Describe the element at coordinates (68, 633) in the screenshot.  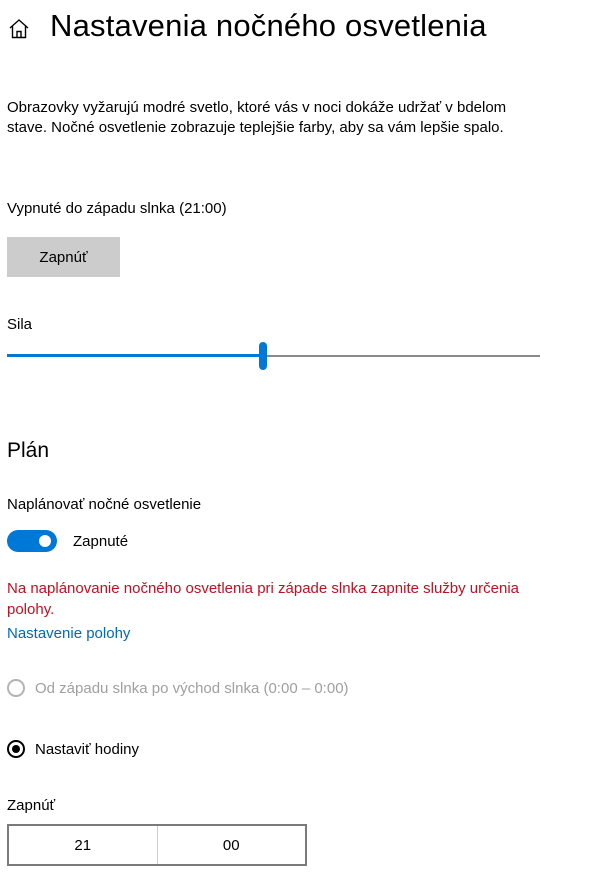
I see `location-settings-link: Nastavenie polohy` at that location.